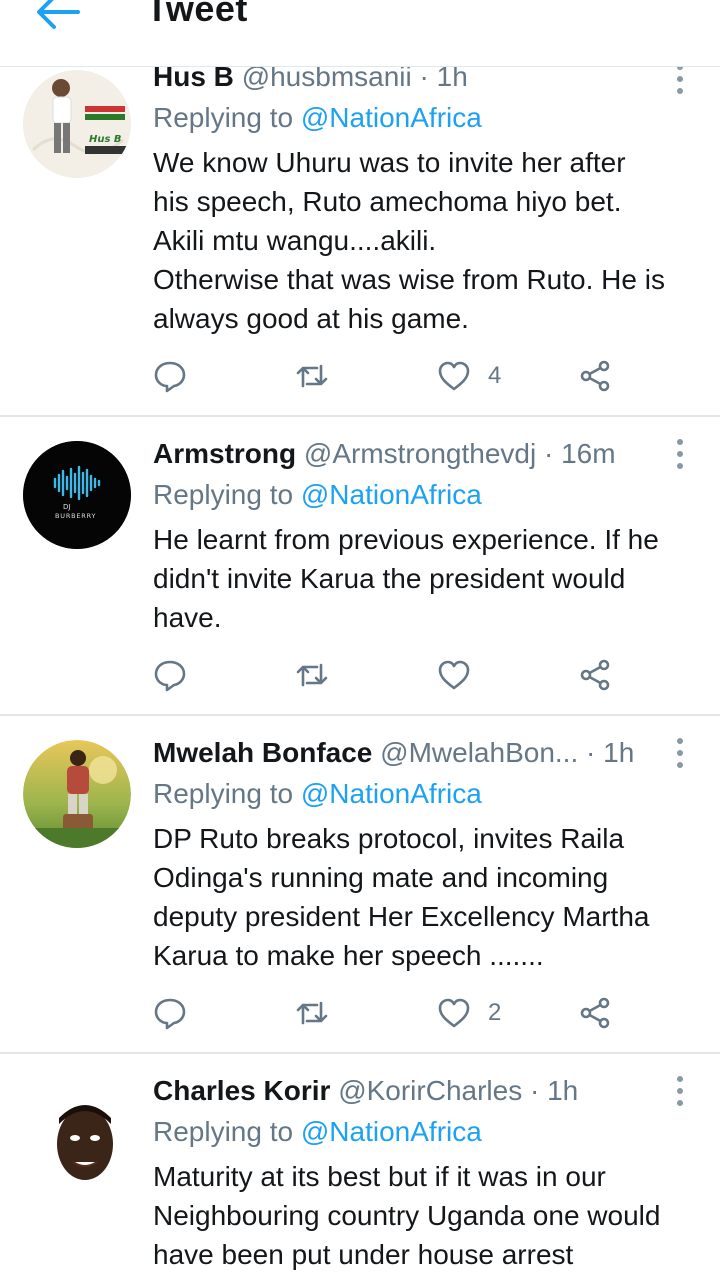 This screenshot has height=1281, width=720. Describe the element at coordinates (66, 507) in the screenshot. I see `svg-text: DJ` at that location.